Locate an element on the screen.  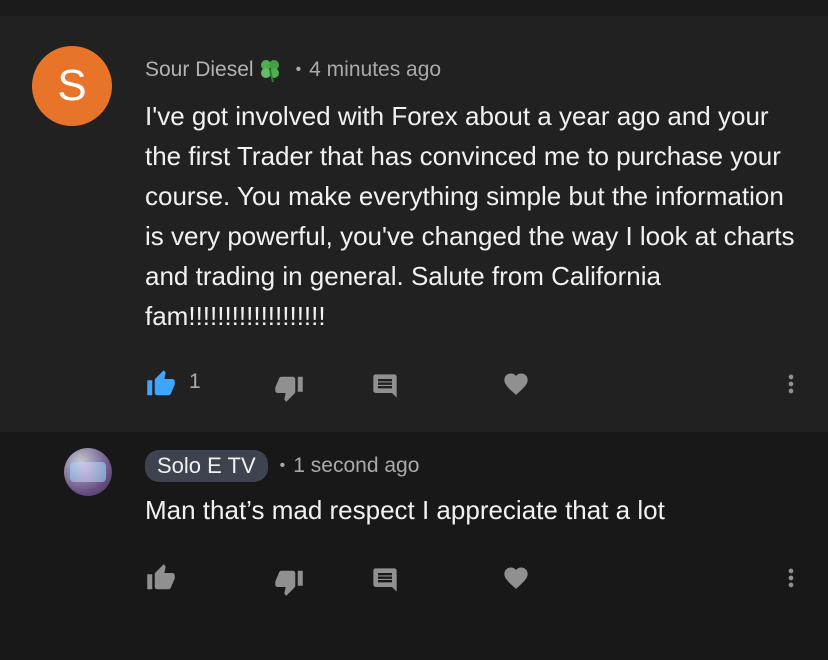
comment-actions: 1 is located at coordinates (477, 385).